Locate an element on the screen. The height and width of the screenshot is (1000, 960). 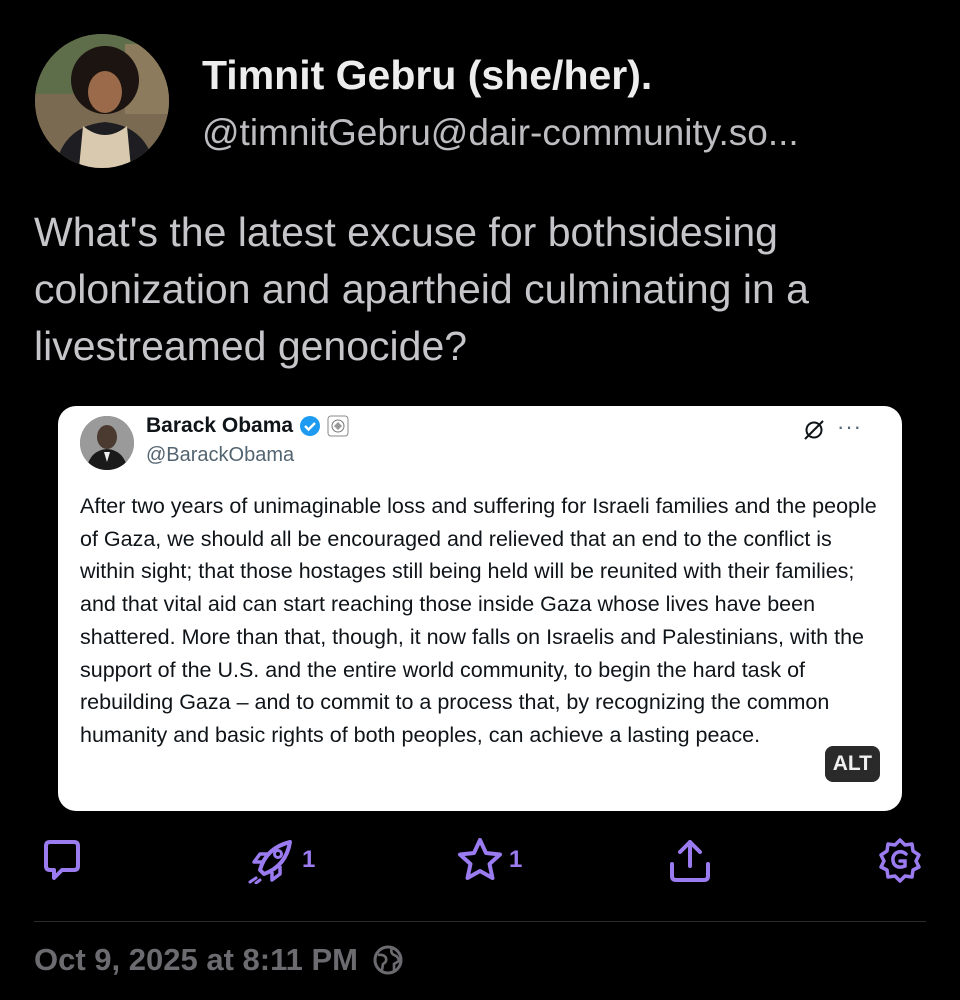
favourite-button: 1 is located at coordinates (488, 860).